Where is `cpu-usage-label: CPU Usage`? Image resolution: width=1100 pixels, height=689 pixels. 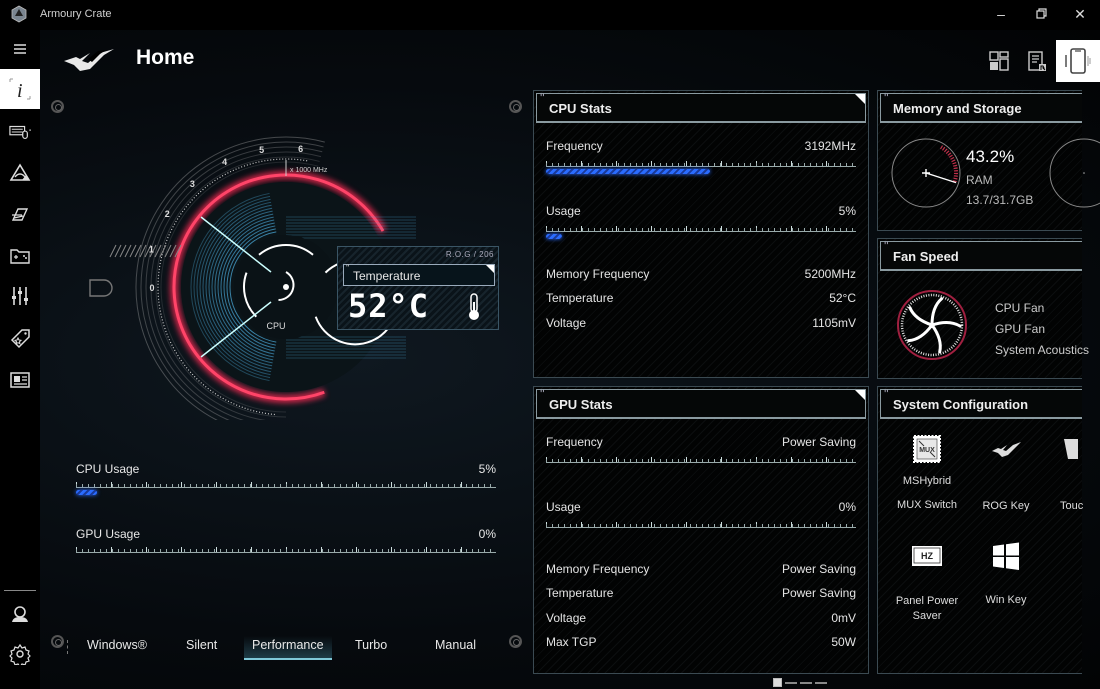
cpu-usage-label: CPU Usage is located at coordinates (108, 469).